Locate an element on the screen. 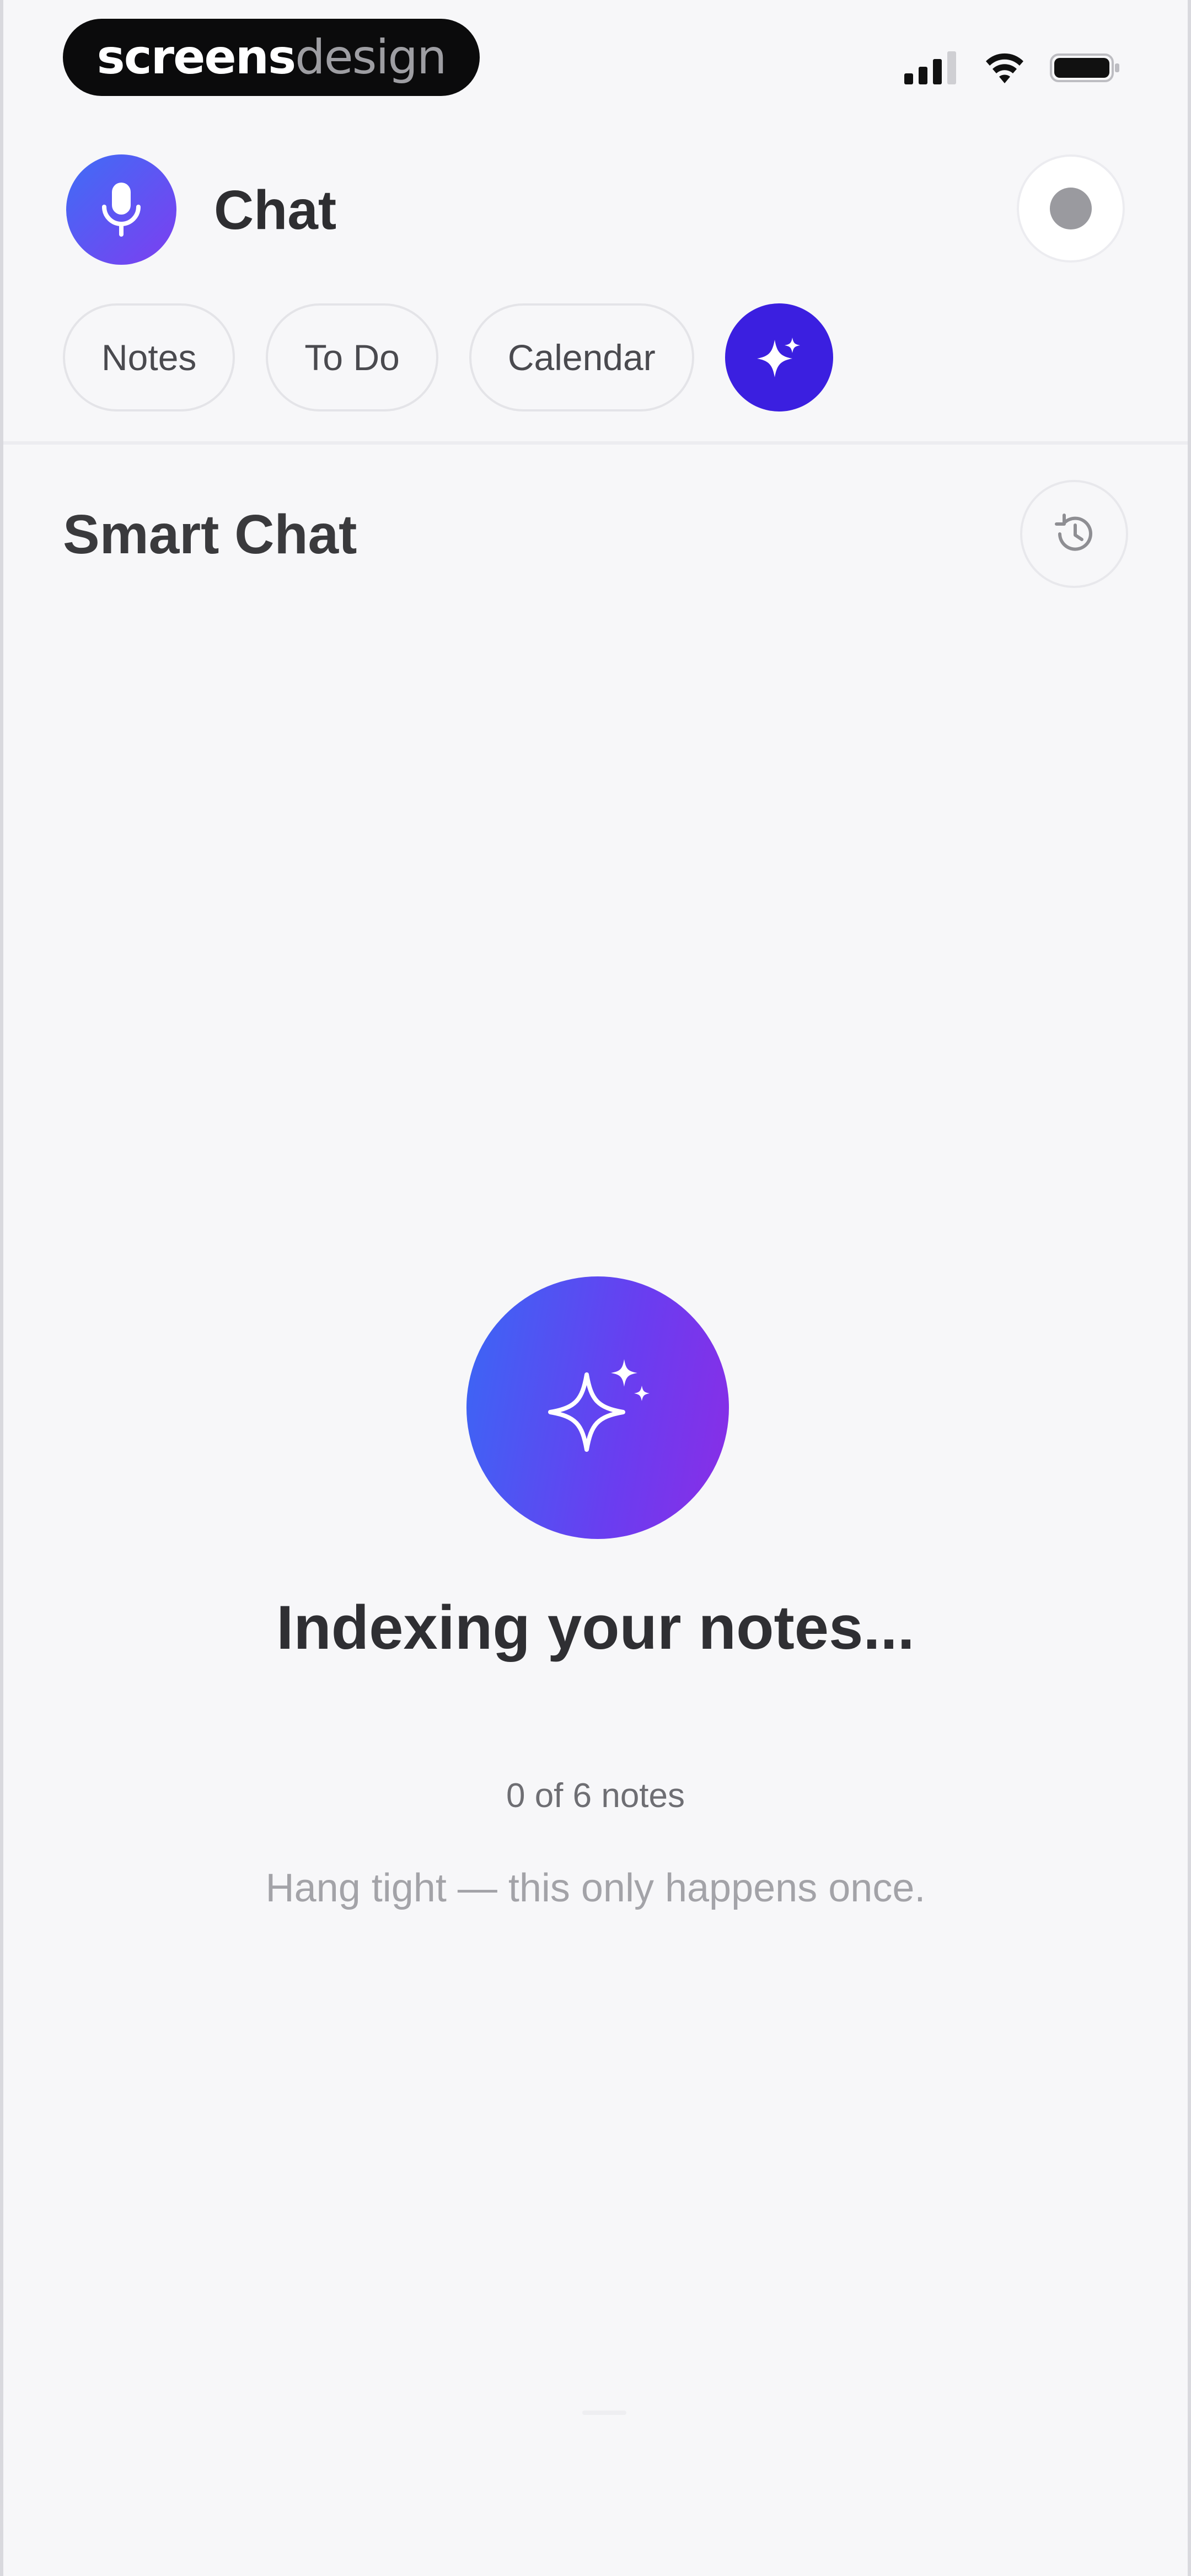  battery-icon is located at coordinates (1084, 68).